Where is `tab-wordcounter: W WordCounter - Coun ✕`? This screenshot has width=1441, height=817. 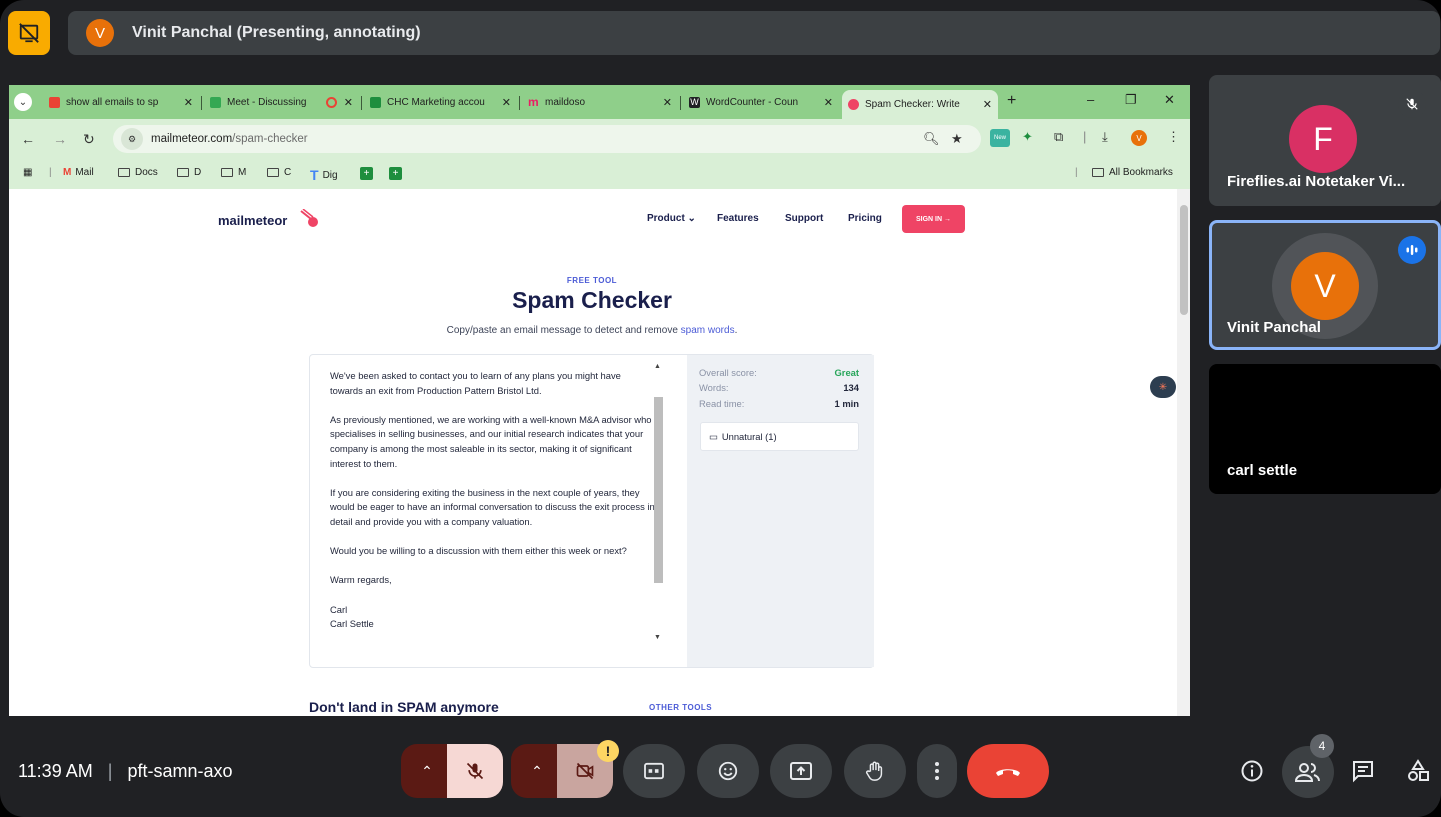
tab-wordcounter: W WordCounter - Coun ✕ is located at coordinates (761, 102).